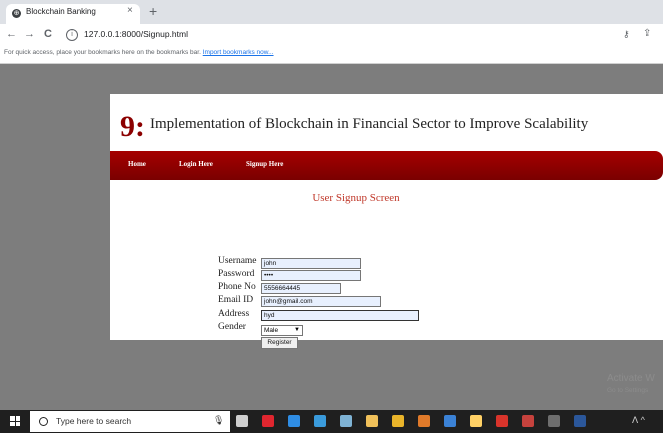 The image size is (663, 433). I want to click on email-input: john@gmail.com, so click(321, 301).